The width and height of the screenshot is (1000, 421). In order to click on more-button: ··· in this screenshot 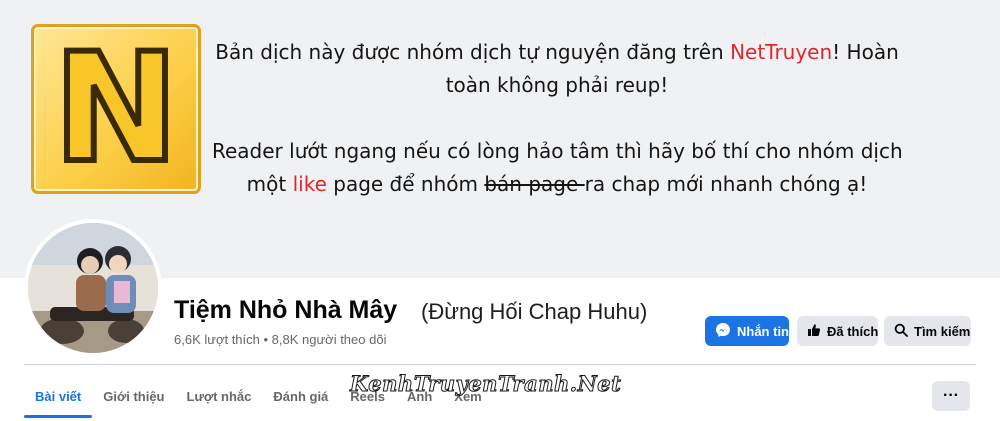, I will do `click(951, 396)`.